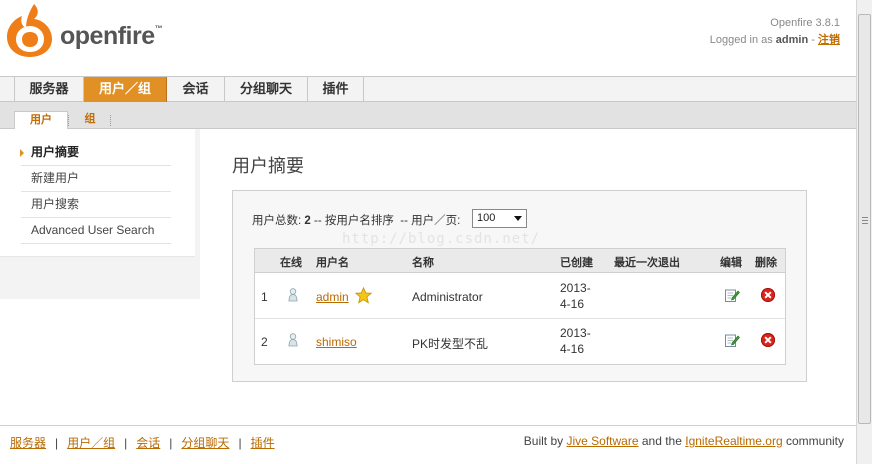  What do you see at coordinates (307, 221) in the screenshot?
I see `total-users-count: 2` at bounding box center [307, 221].